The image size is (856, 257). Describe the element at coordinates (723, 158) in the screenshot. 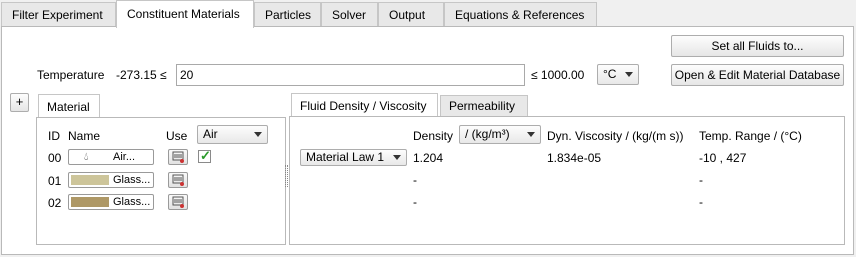

I see `temp-range-value: -10 , 427` at that location.